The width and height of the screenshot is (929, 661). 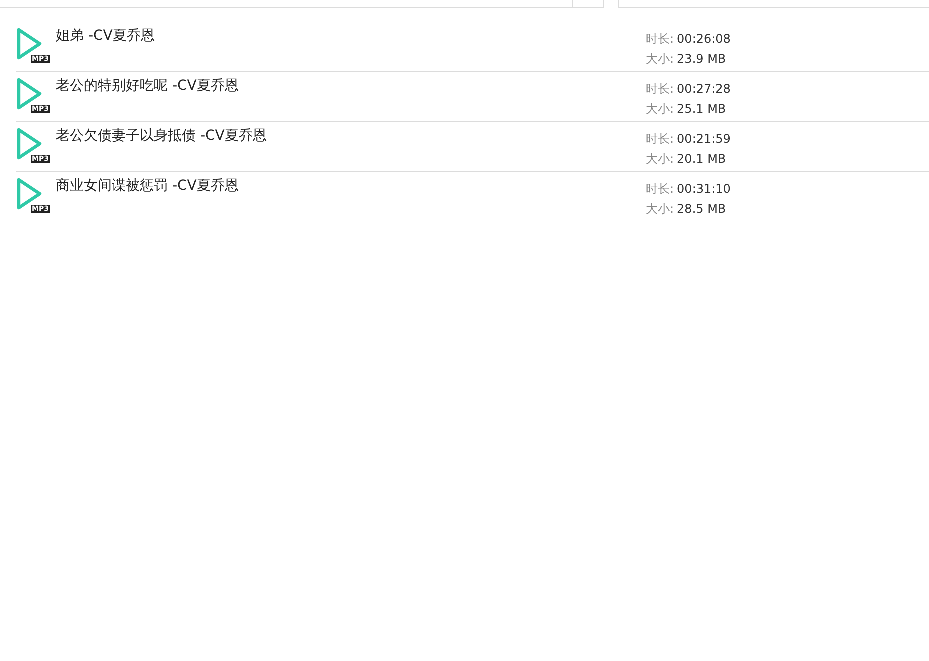 I want to click on file-title: 商业女间谍被惩罚 -CV夏乔恩, so click(x=148, y=186).